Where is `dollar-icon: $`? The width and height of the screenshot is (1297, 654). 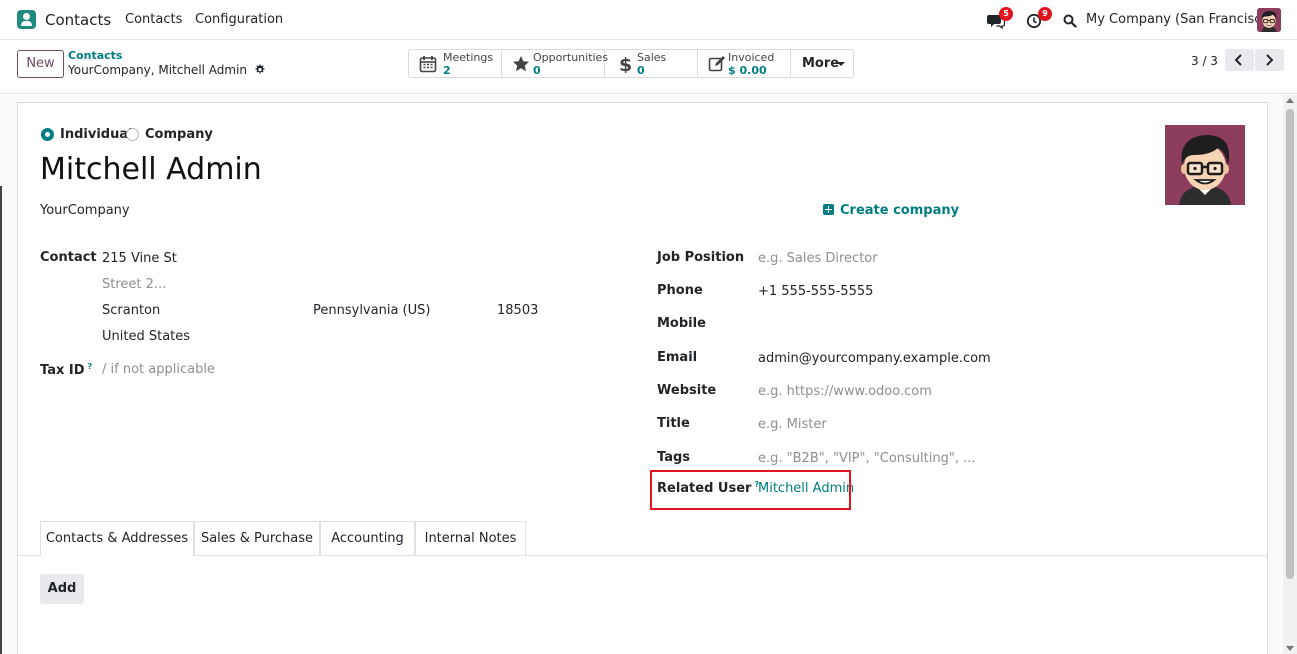
dollar-icon: $ is located at coordinates (625, 64).